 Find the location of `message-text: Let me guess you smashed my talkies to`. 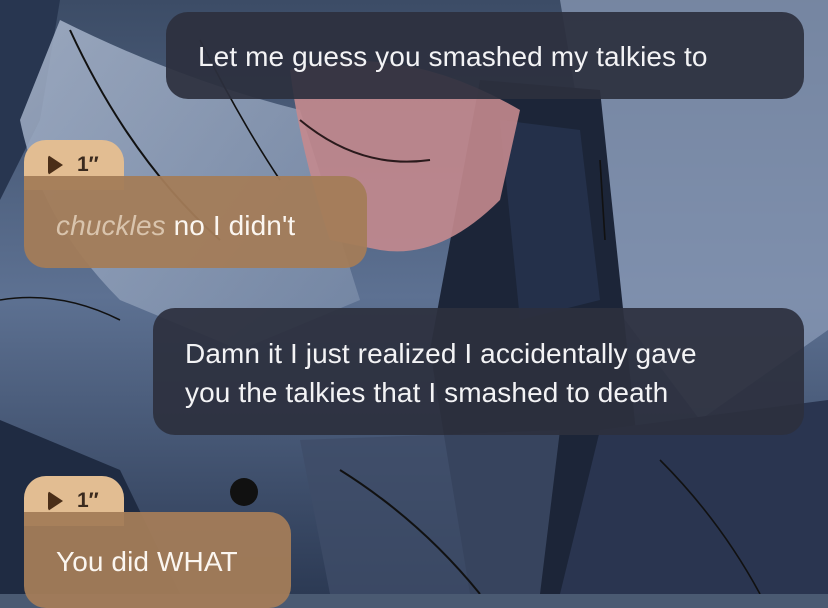

message-text: Let me guess you smashed my talkies to is located at coordinates (453, 56).